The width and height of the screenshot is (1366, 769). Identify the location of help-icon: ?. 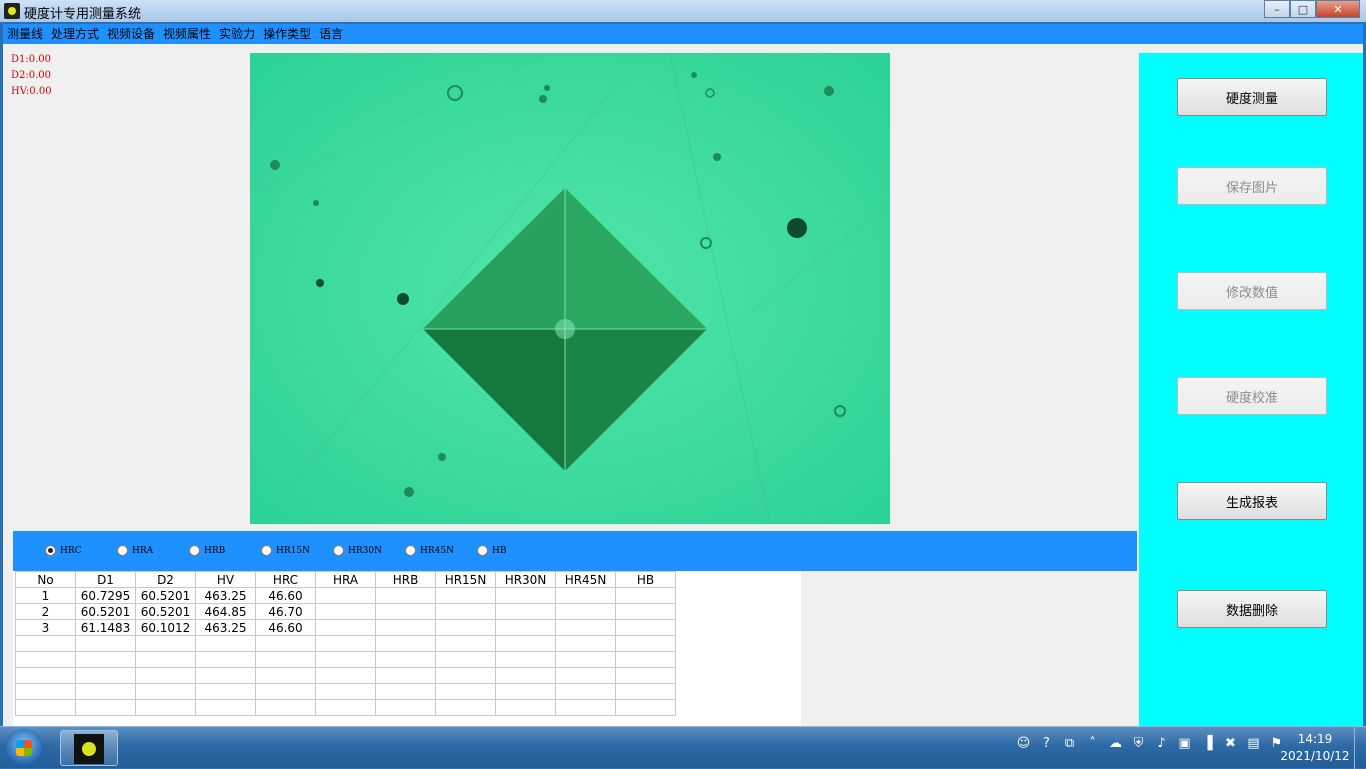
(1046, 743).